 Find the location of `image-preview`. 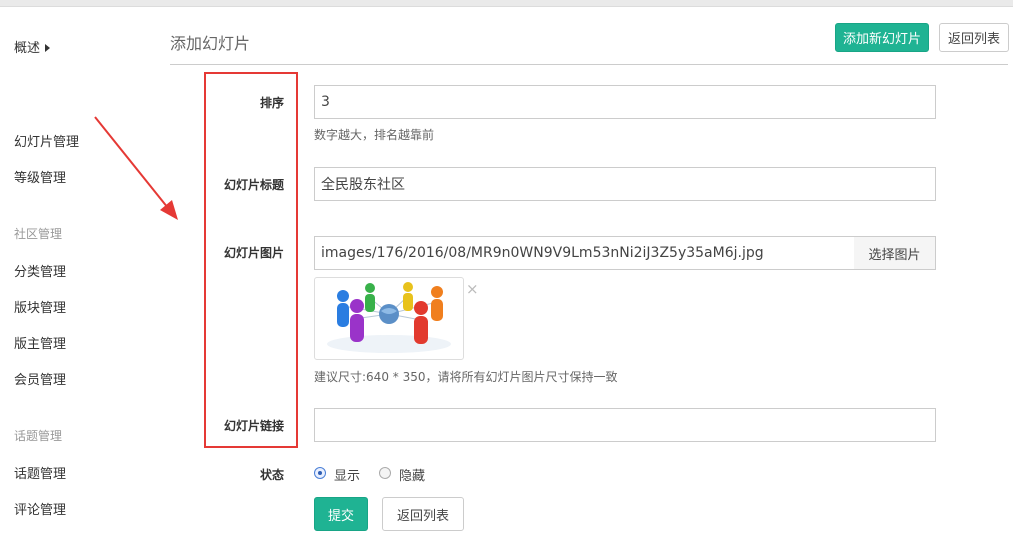

image-preview is located at coordinates (389, 318).